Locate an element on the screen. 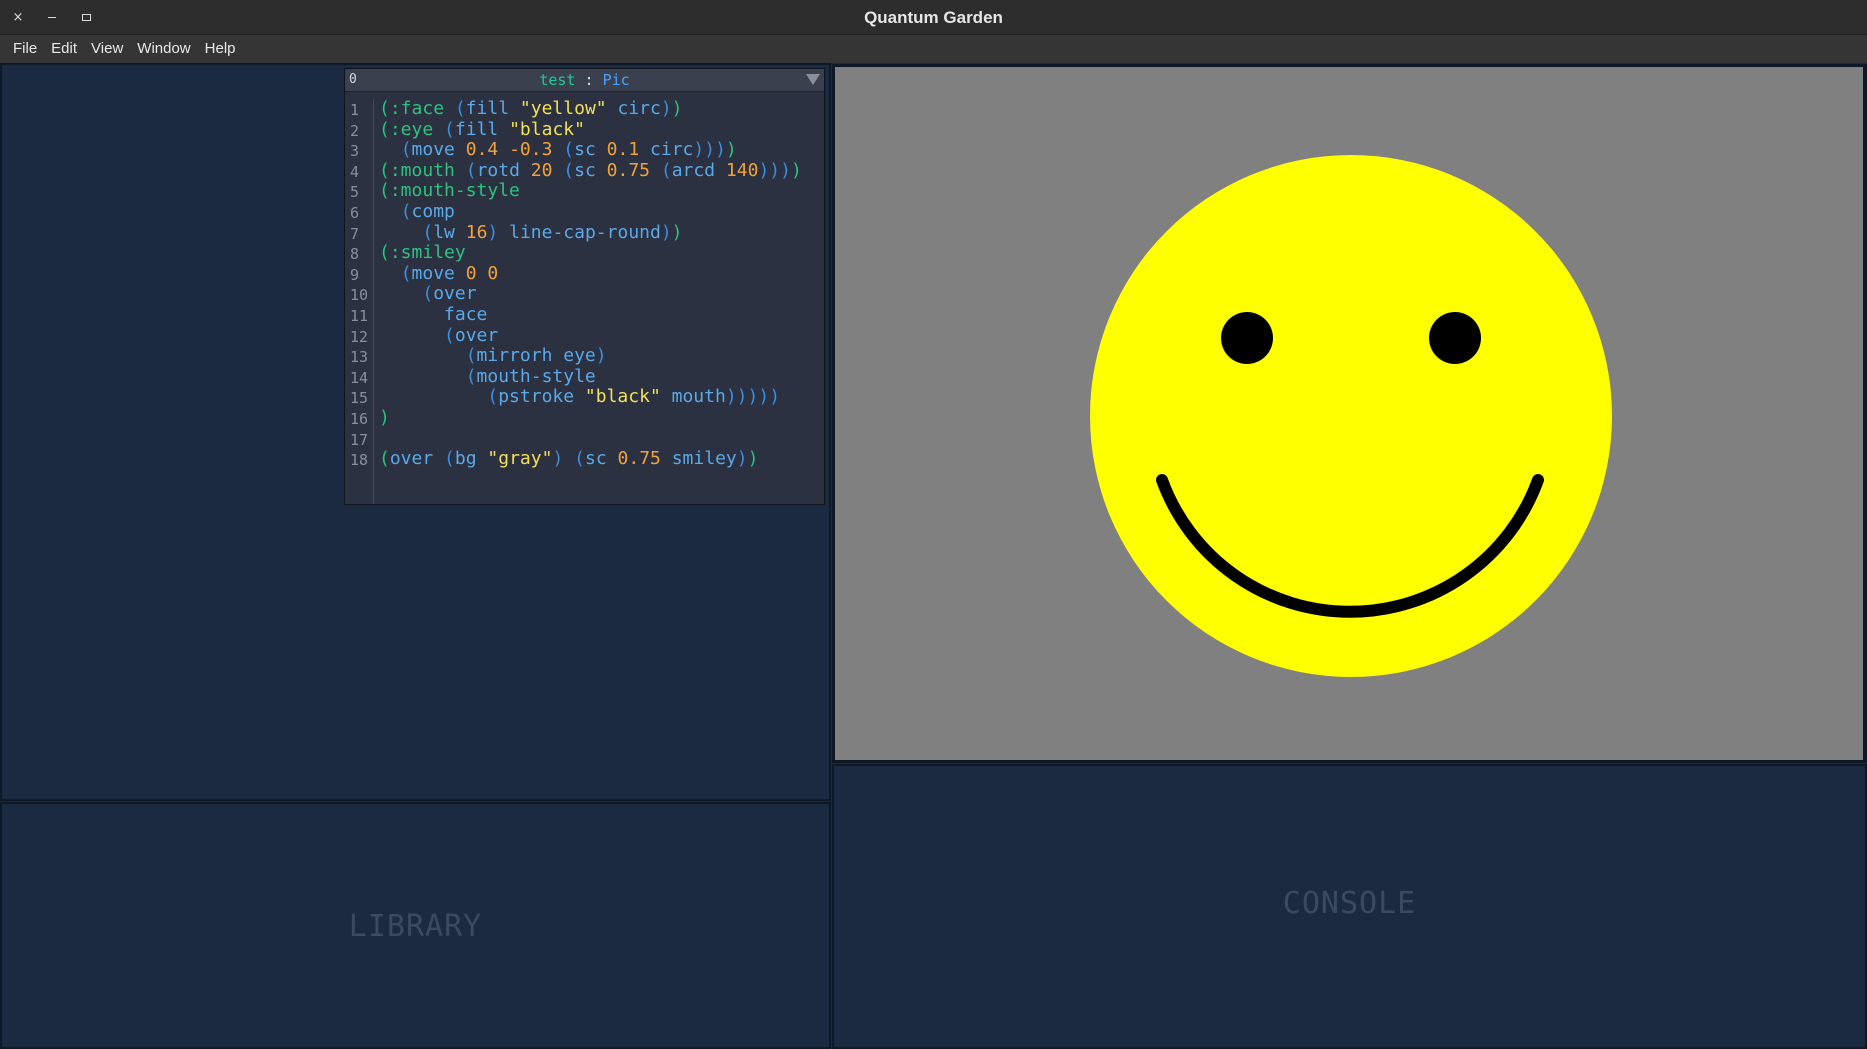 The width and height of the screenshot is (1867, 1049). line-number: 15 is located at coordinates (359, 398).